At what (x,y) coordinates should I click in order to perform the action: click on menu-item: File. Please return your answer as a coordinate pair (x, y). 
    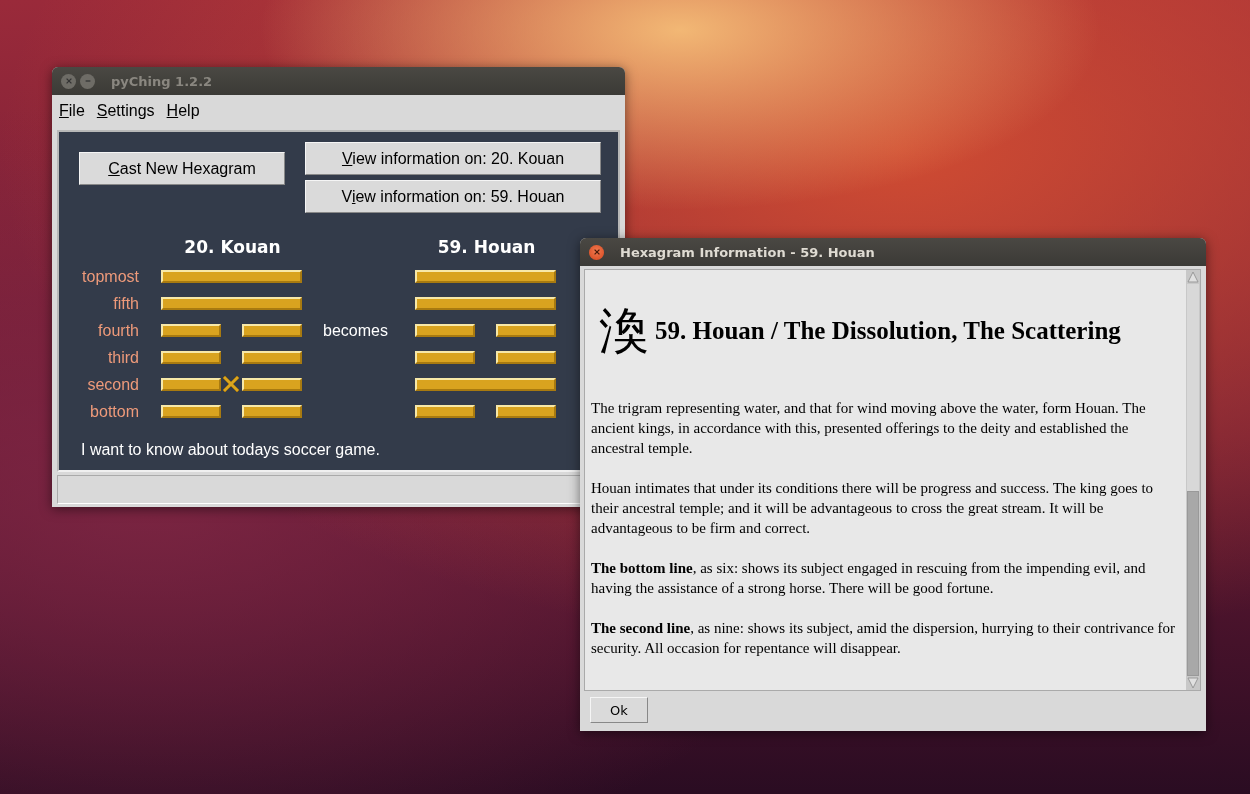
    Looking at the image, I should click on (72, 111).